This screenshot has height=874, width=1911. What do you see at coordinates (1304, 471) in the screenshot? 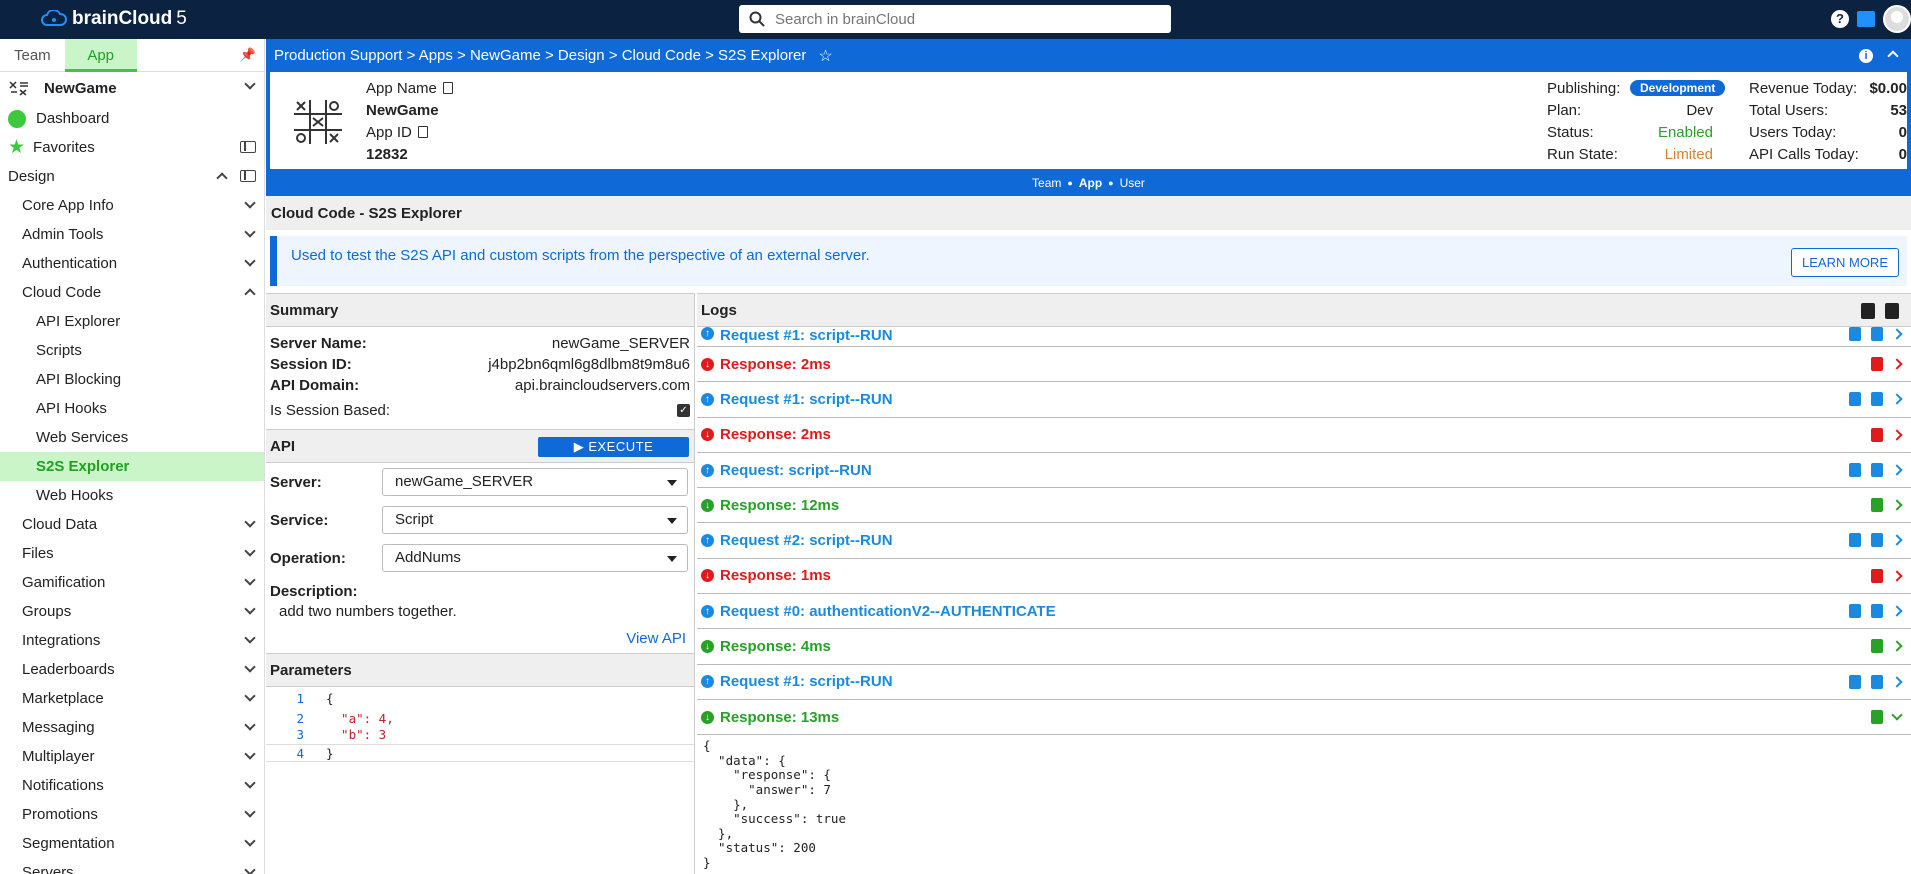
I see `log-request-row: ↑ Request: script--RUN` at bounding box center [1304, 471].